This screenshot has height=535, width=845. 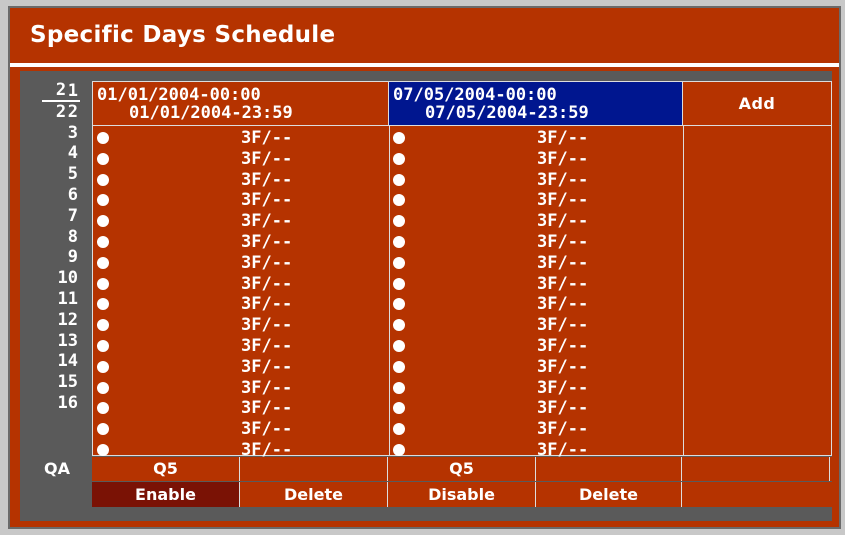 What do you see at coordinates (72, 194) in the screenshot?
I see `row-number: 6` at bounding box center [72, 194].